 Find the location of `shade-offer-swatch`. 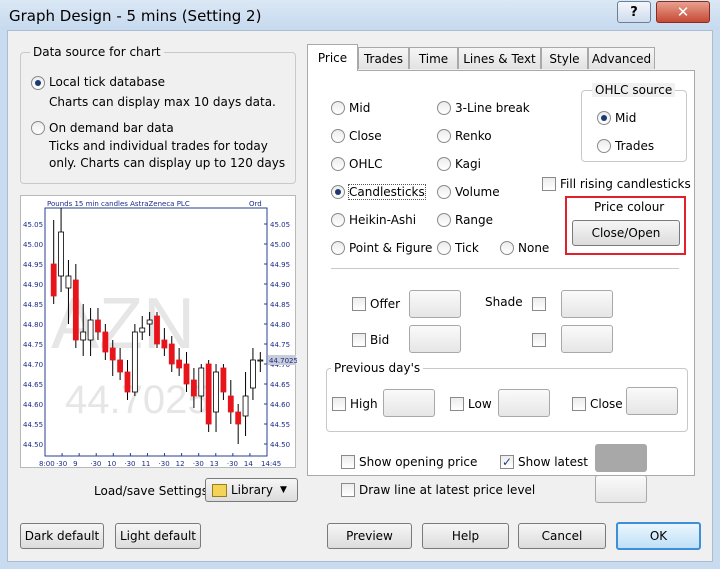

shade-offer-swatch is located at coordinates (587, 304).